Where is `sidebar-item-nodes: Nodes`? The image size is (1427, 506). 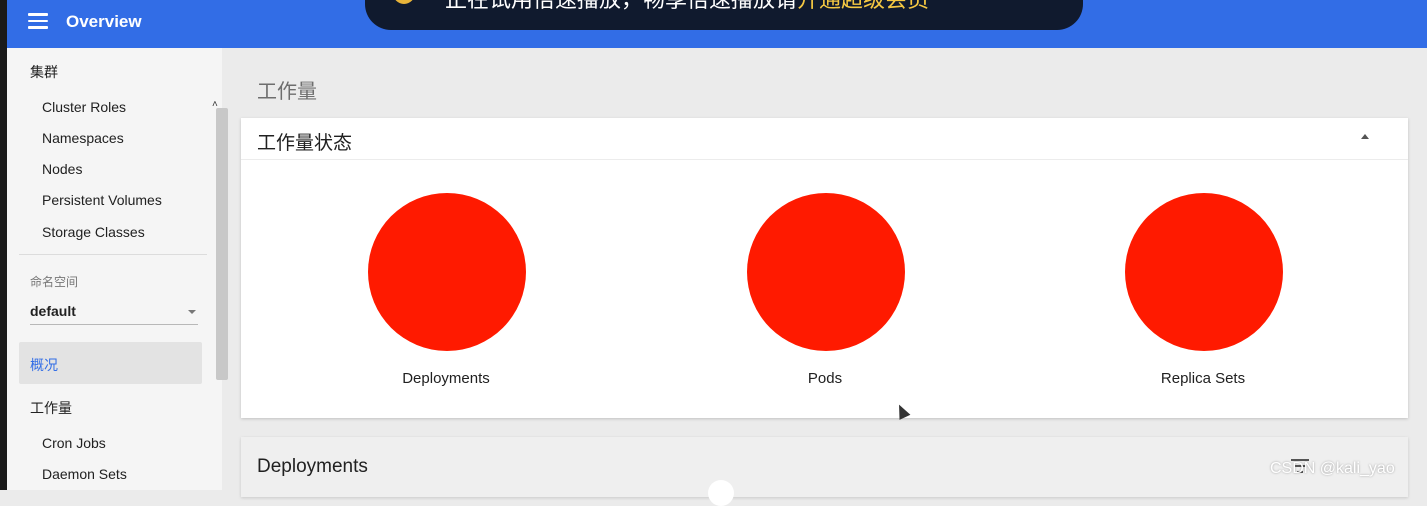
sidebar-item-nodes: Nodes is located at coordinates (62, 169).